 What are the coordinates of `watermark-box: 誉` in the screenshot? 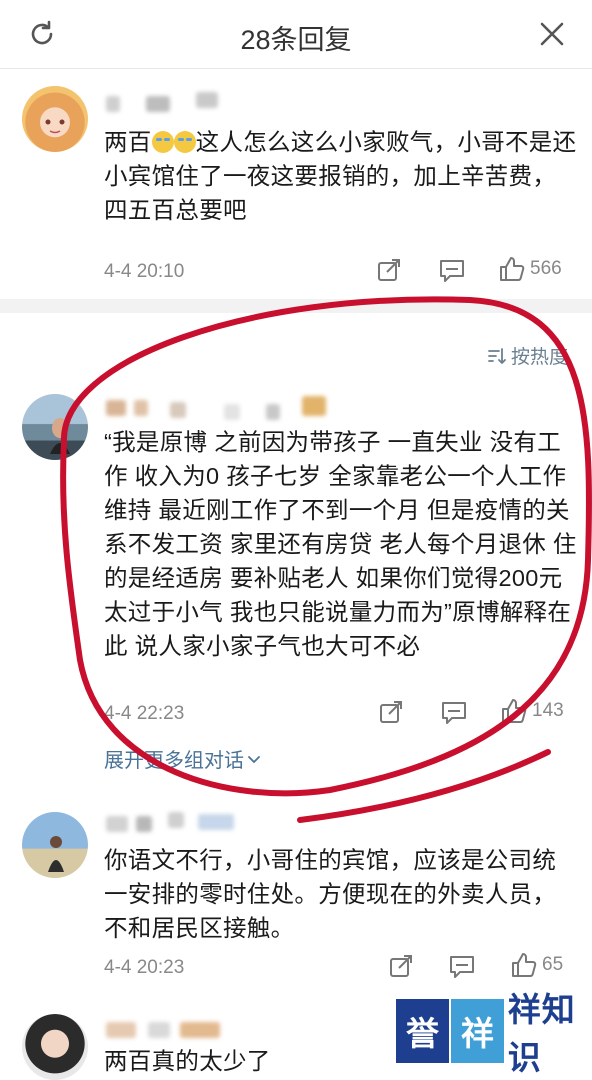 It's located at (422, 1031).